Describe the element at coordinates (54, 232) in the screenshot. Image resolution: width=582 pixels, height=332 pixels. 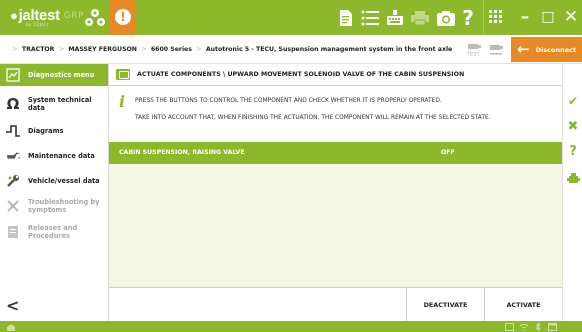
I see `sidebar-item-releases-procedures: Releases and Procedures` at that location.